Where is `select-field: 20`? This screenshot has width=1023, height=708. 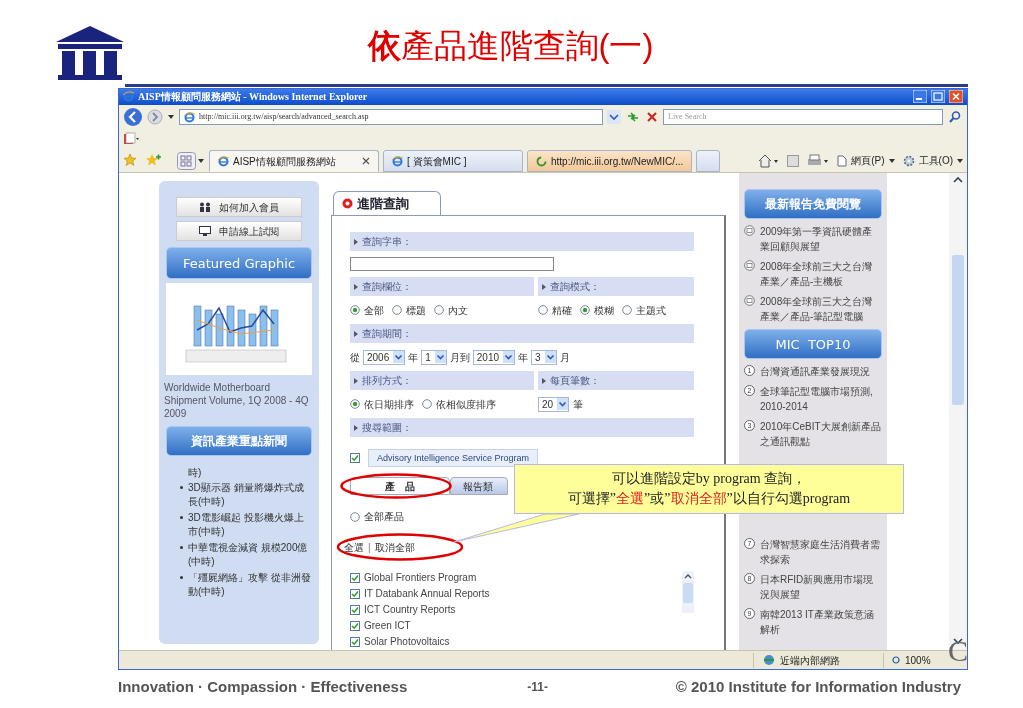 select-field: 20 is located at coordinates (554, 404).